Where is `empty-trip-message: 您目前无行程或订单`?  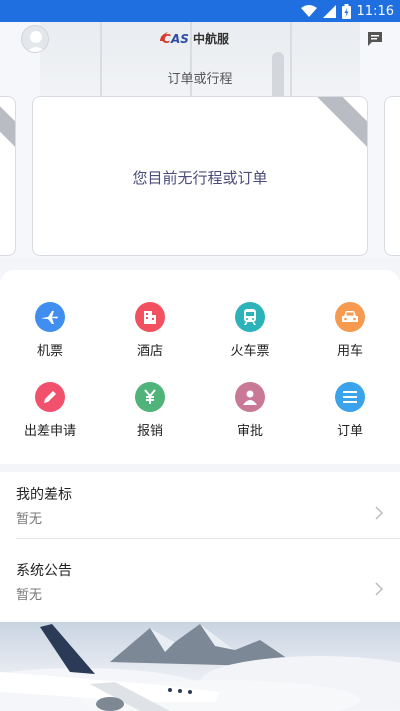 empty-trip-message: 您目前无行程或订单 is located at coordinates (200, 178).